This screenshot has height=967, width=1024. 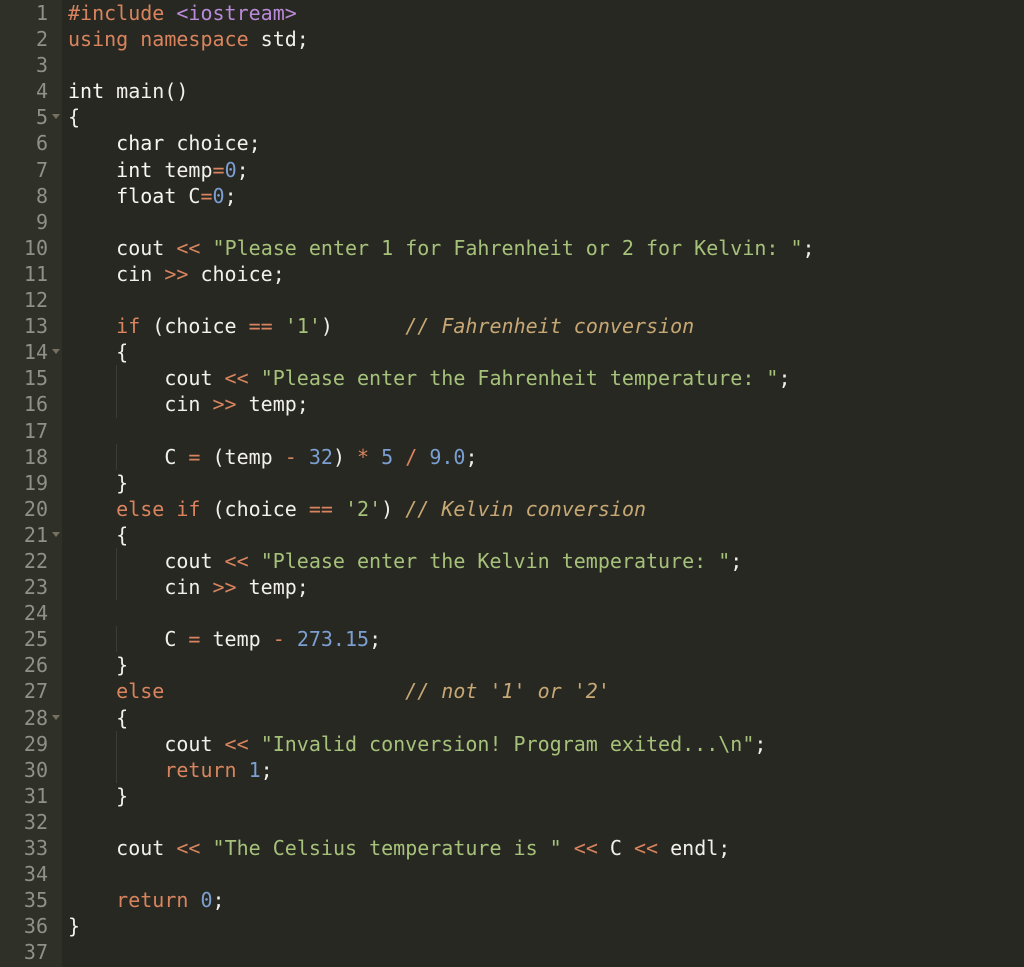 What do you see at coordinates (35, 326) in the screenshot?
I see `line-number-label: 13` at bounding box center [35, 326].